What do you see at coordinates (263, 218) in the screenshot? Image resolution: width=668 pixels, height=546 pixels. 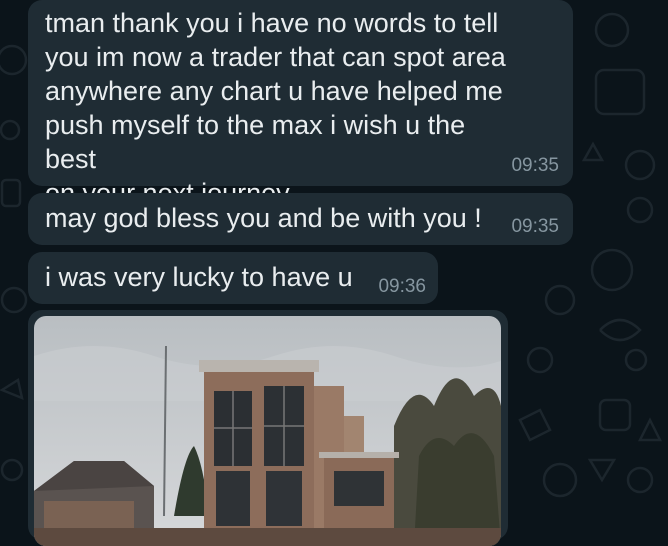 I see `message-text: may god bless you and be with you !` at bounding box center [263, 218].